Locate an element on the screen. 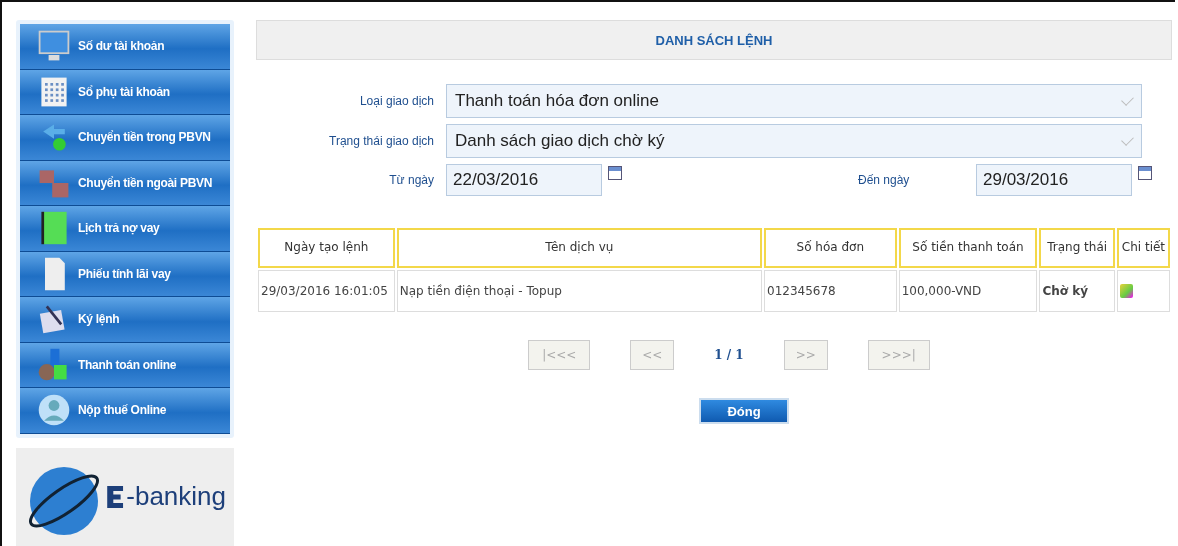 The height and width of the screenshot is (546, 1178). table-cell: 012345678 is located at coordinates (830, 291).